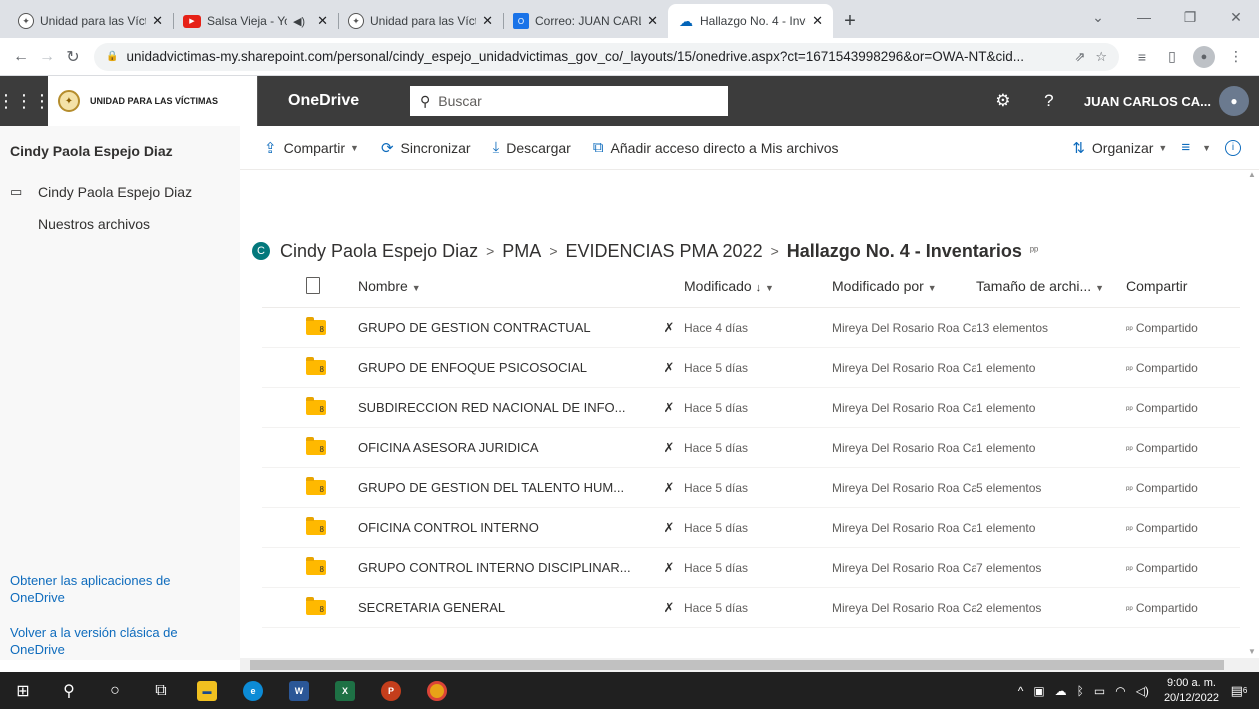  I want to click on search-icon: ⚲, so click(69, 690).